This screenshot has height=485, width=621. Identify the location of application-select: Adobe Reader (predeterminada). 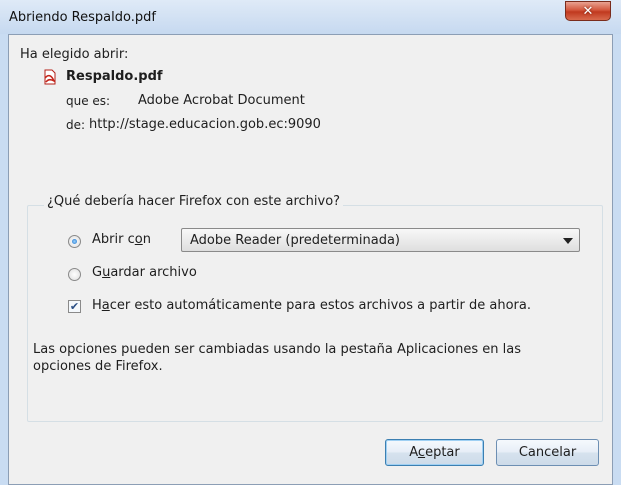
(380, 240).